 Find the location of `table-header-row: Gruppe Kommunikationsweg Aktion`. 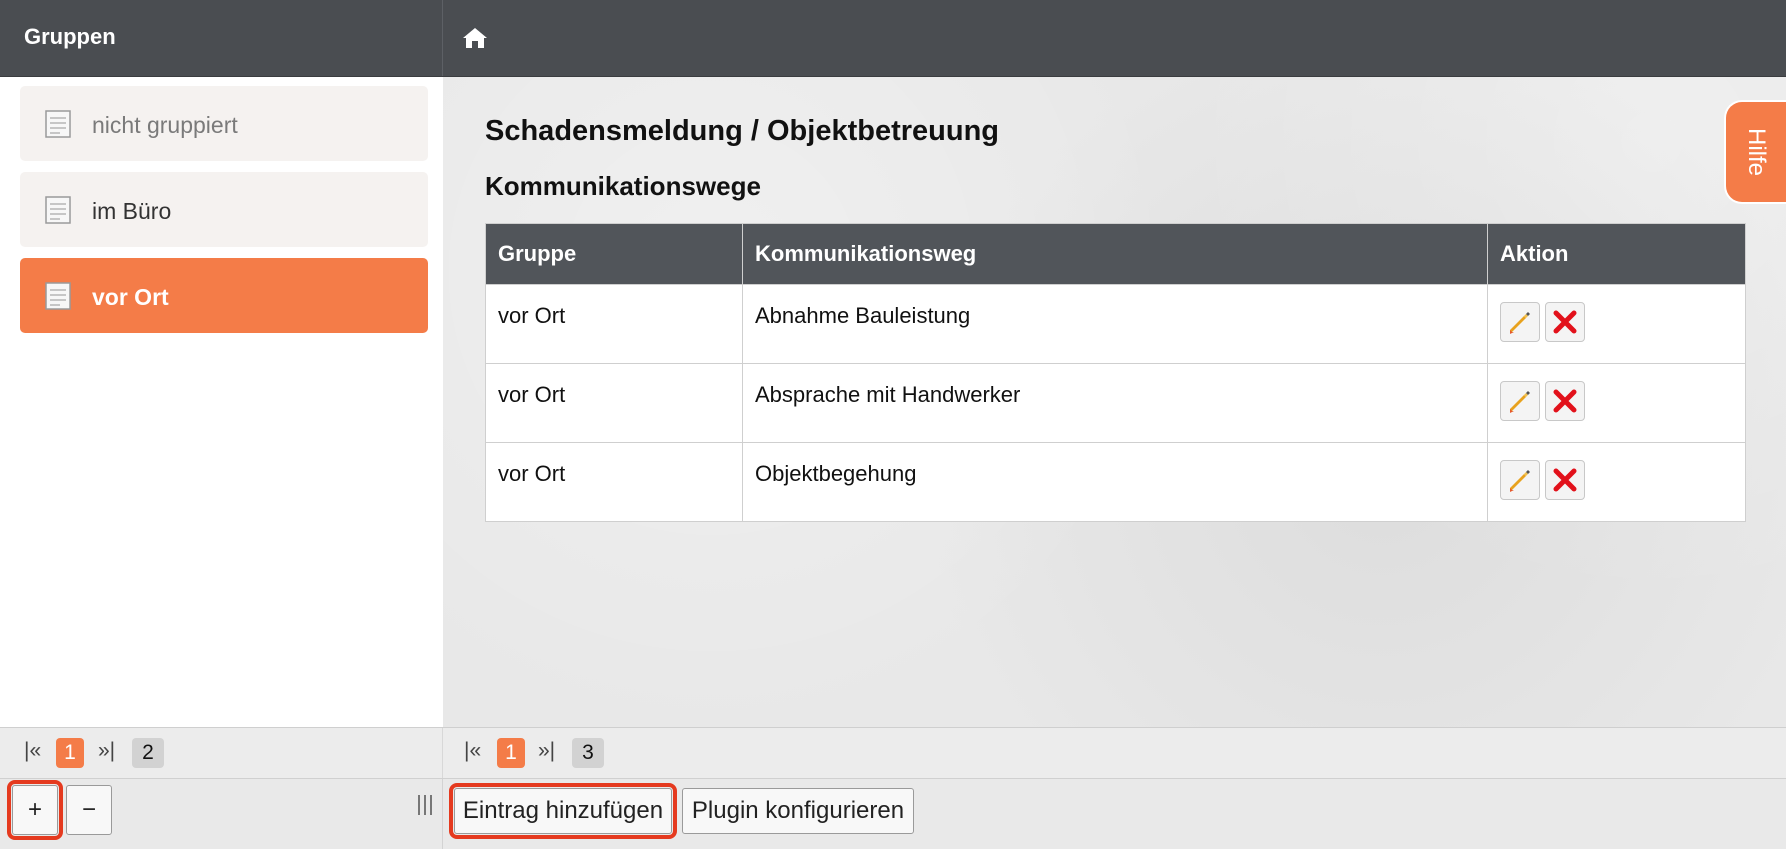

table-header-row: Gruppe Kommunikationsweg Aktion is located at coordinates (1115, 254).